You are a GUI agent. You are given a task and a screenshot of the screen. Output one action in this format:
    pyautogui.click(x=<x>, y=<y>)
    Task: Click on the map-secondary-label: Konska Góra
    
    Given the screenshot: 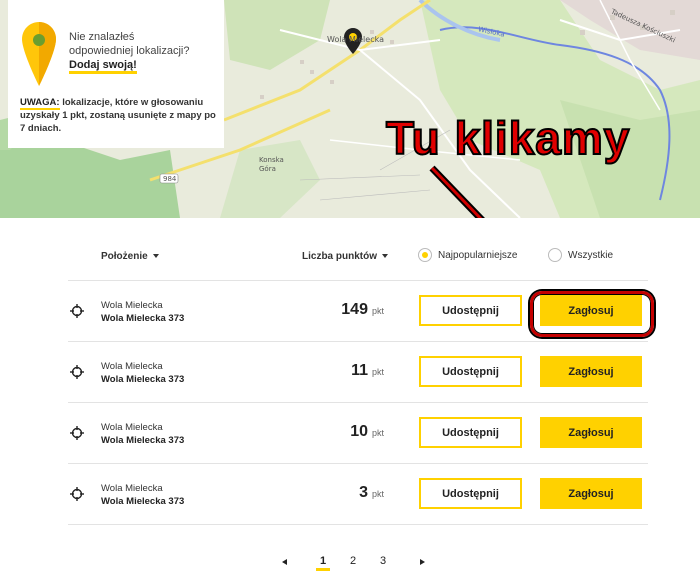 What is the action you would take?
    pyautogui.click(x=271, y=164)
    